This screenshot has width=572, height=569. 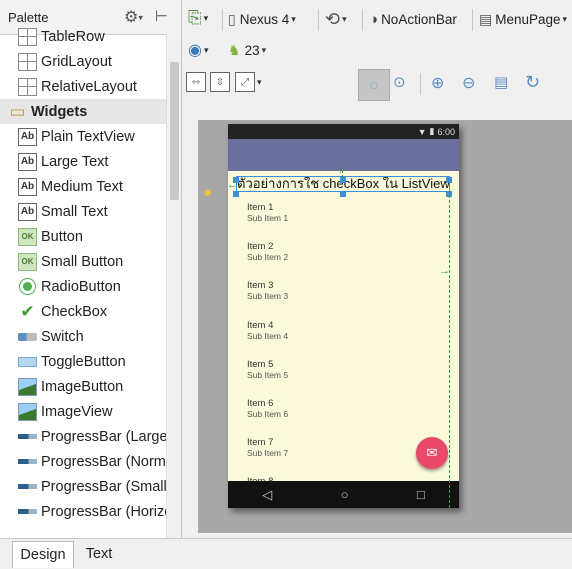 What do you see at coordinates (198, 18) in the screenshot?
I see `design-surface-button: ⎘ ▾` at bounding box center [198, 18].